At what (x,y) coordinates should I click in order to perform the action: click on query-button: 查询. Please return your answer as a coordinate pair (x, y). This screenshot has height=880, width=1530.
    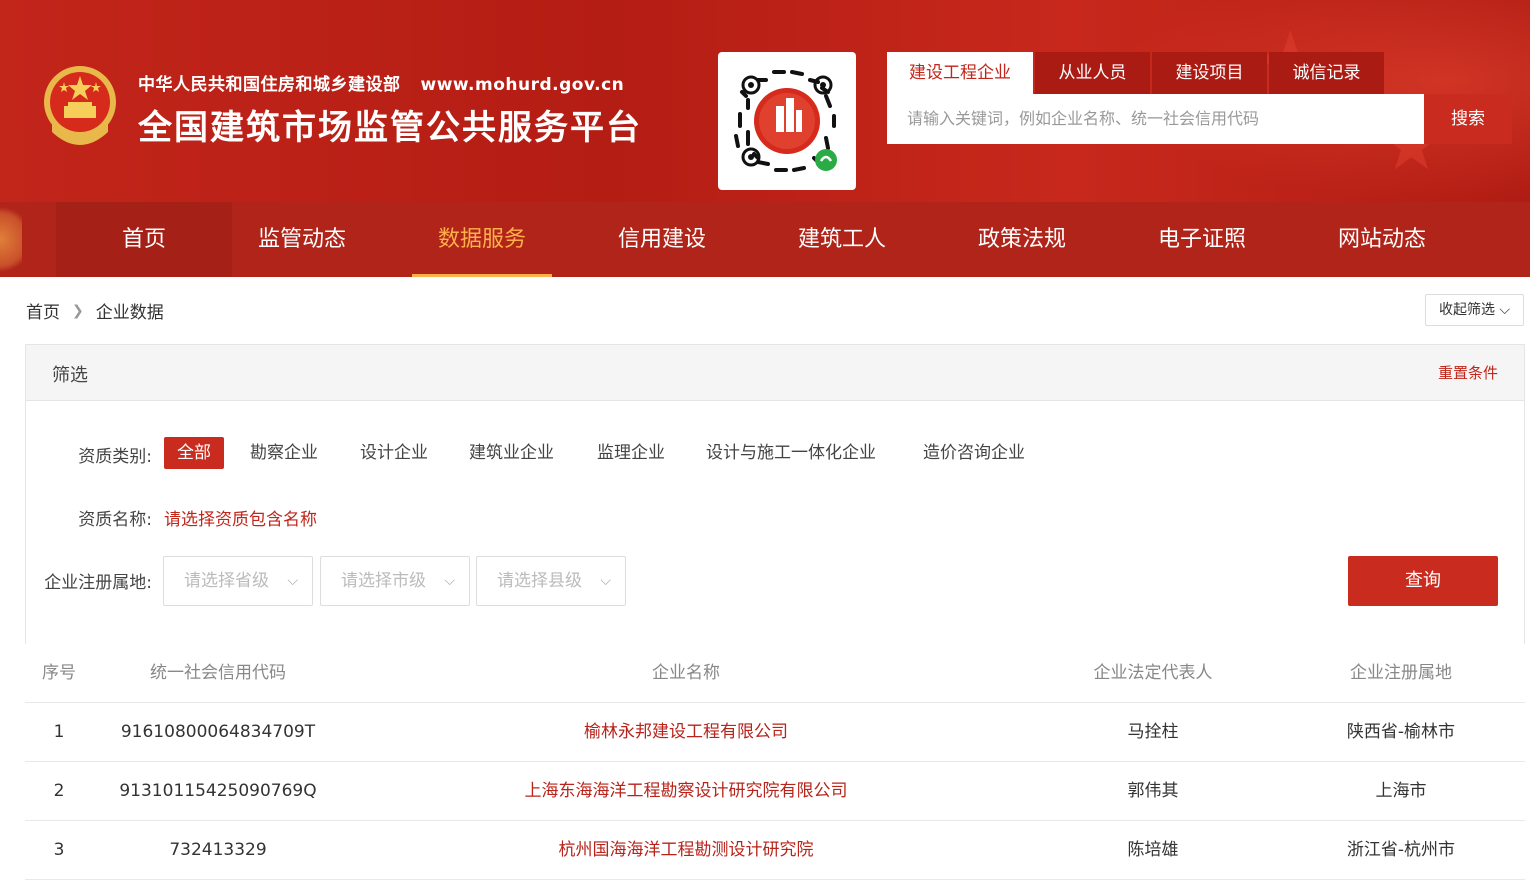
    Looking at the image, I should click on (1423, 581).